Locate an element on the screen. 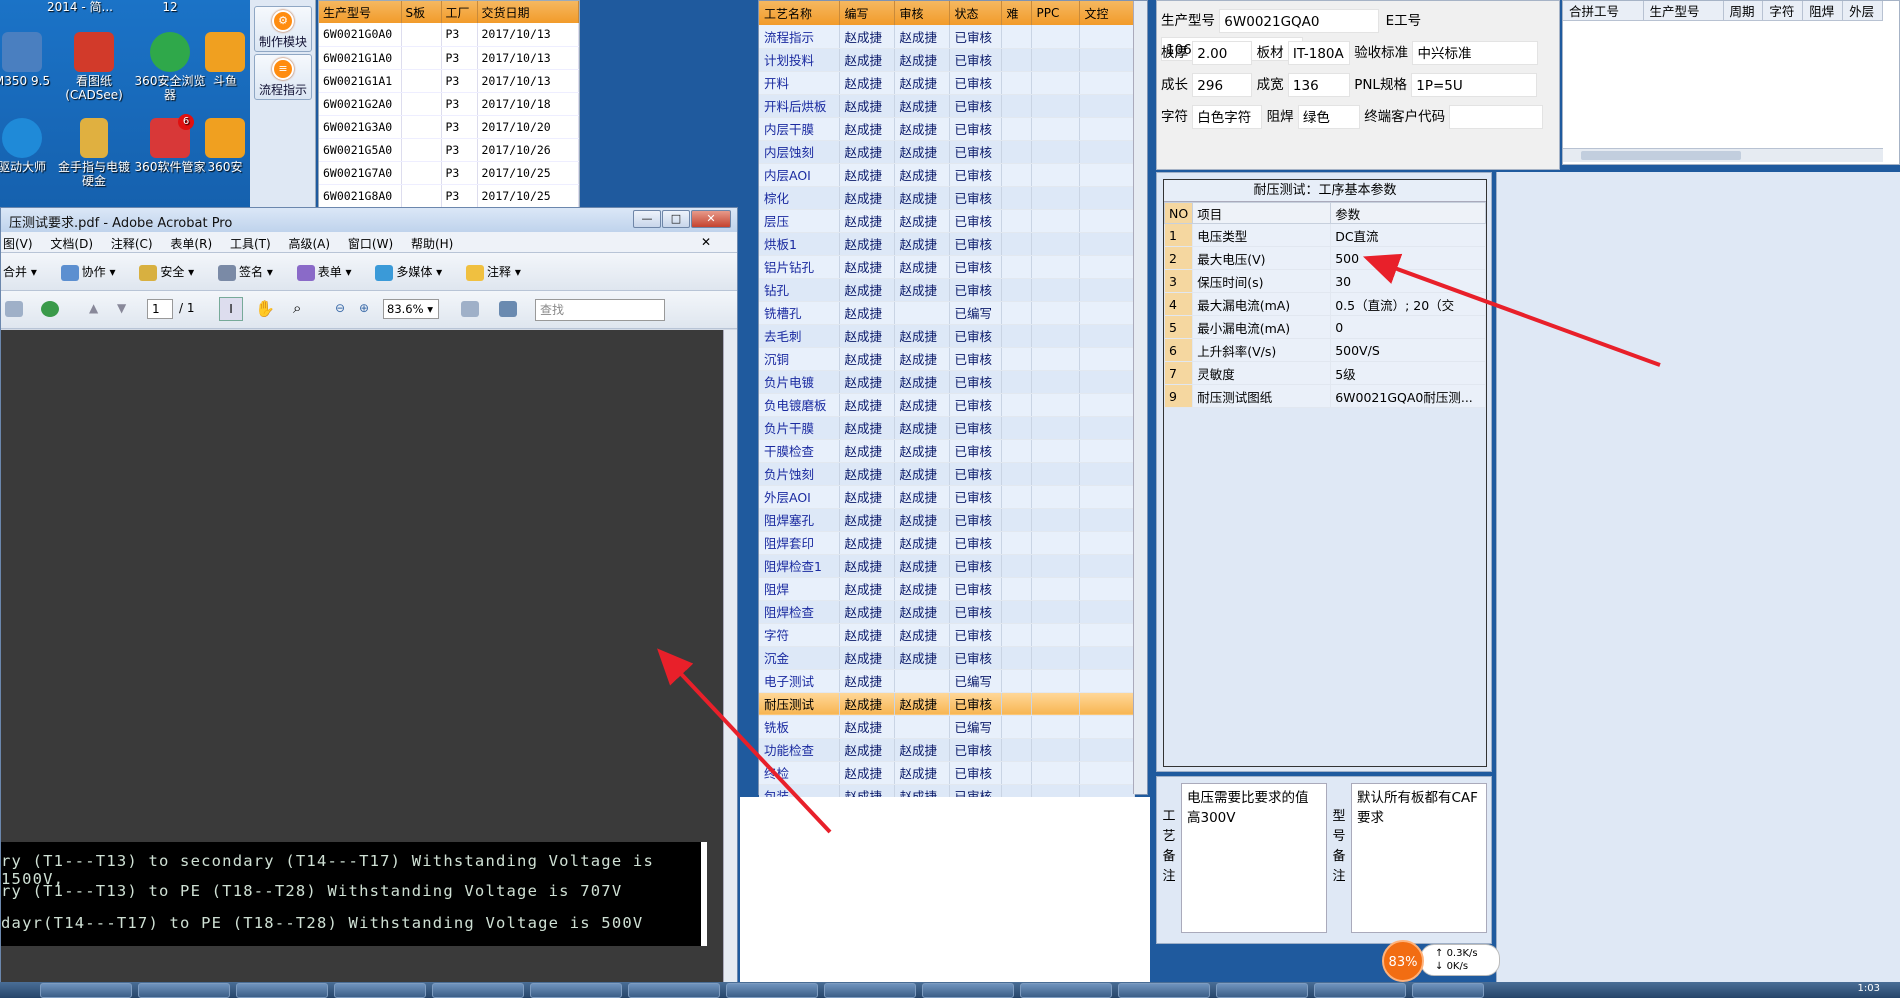 The height and width of the screenshot is (998, 1900). col-merge-legend: 字符 is located at coordinates (1783, 11).